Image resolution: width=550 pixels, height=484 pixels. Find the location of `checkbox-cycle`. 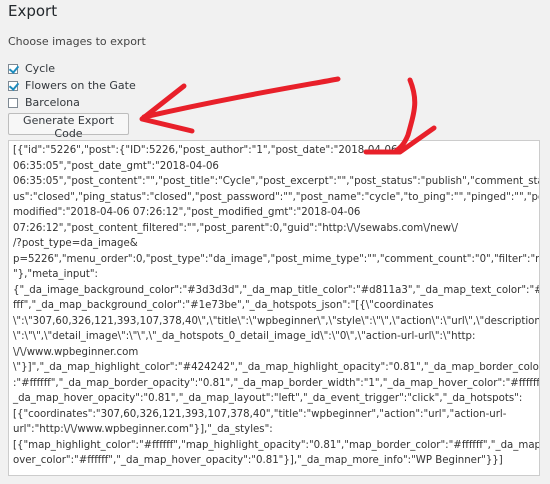

checkbox-cycle is located at coordinates (13, 68).